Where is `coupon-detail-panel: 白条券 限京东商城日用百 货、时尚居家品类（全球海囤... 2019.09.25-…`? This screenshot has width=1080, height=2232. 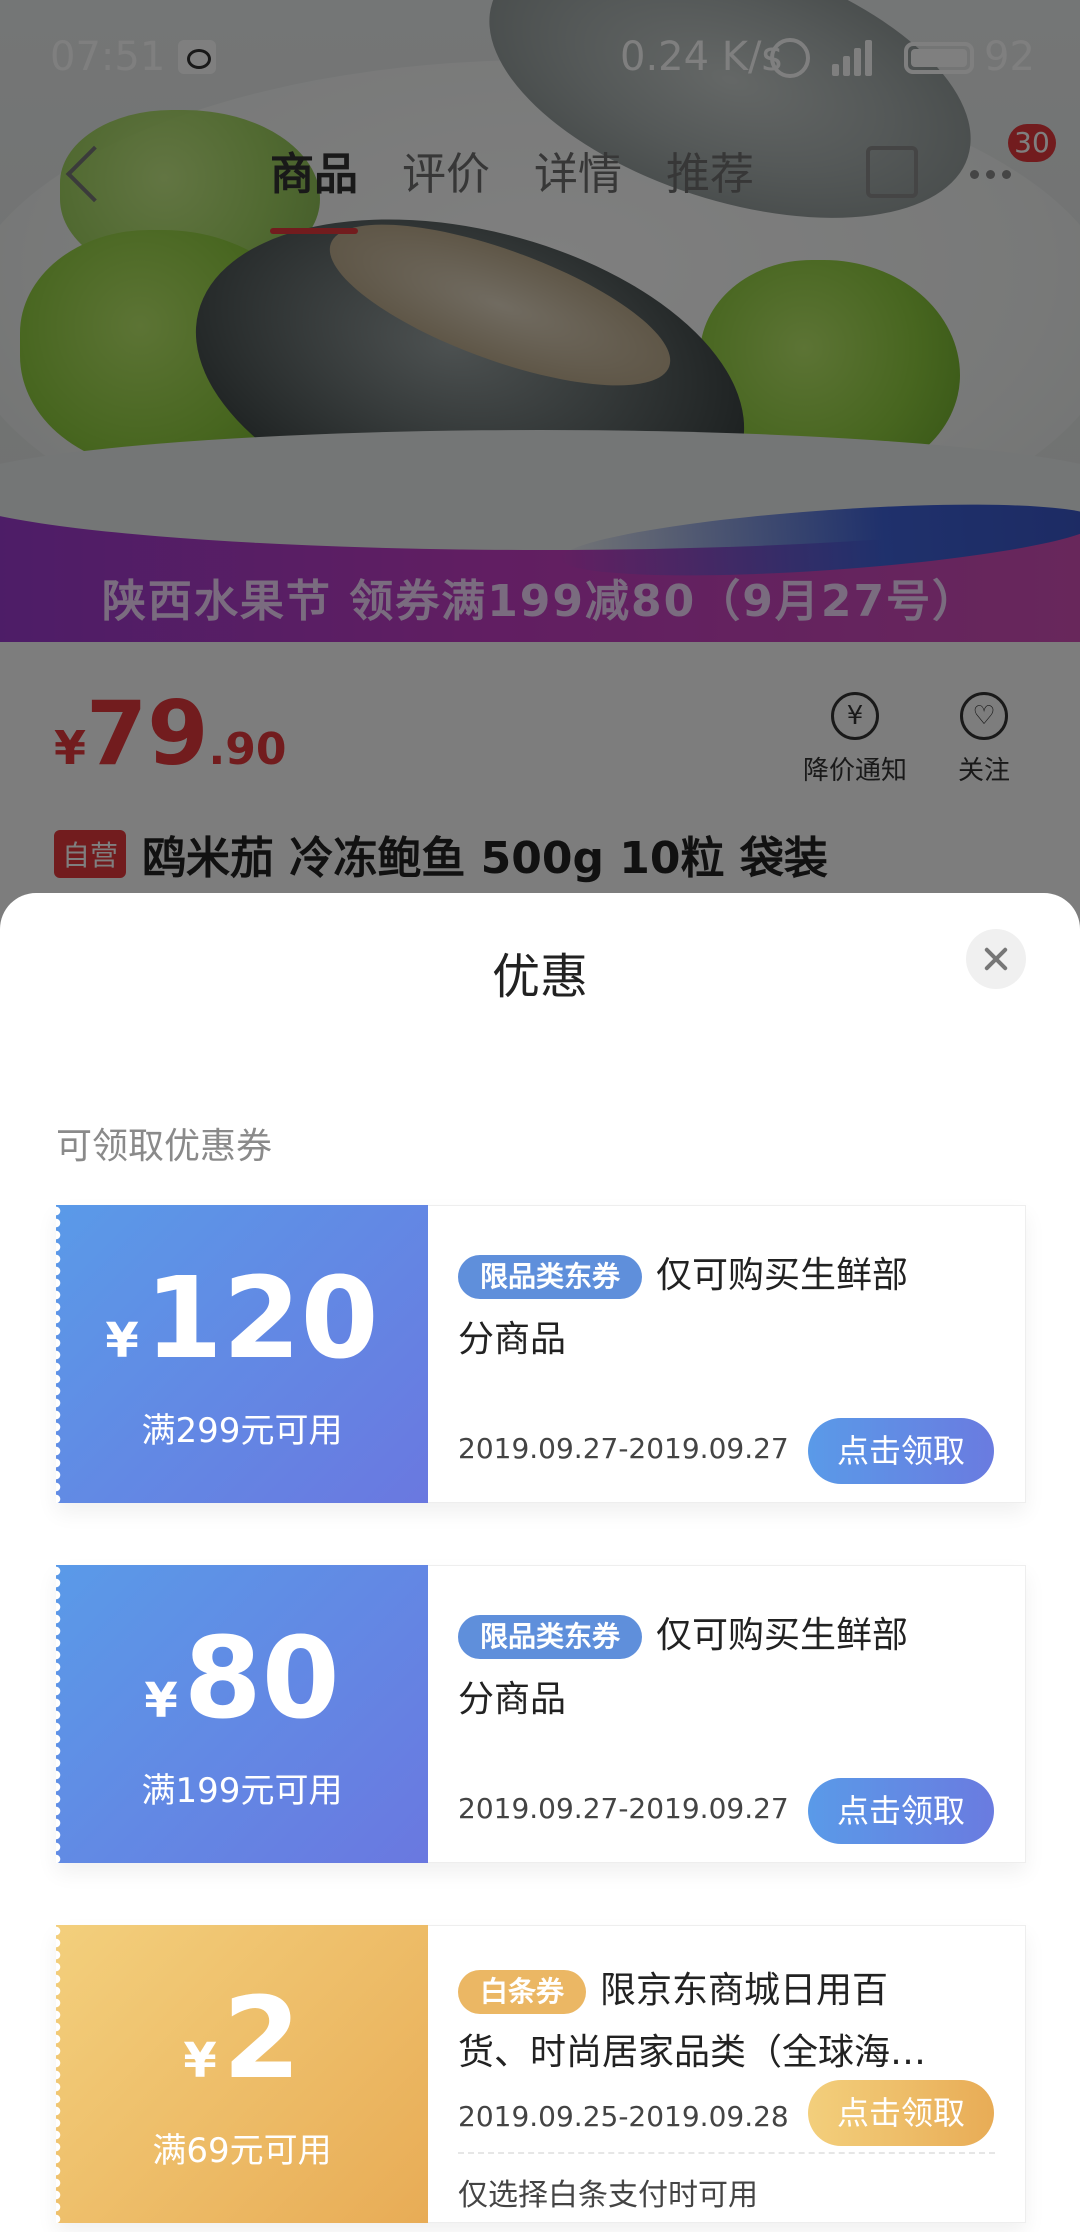
coupon-detail-panel: 白条券 限京东商城日用百 货、时尚居家品类（全球海囤... 2019.09.25-… is located at coordinates (727, 2074).